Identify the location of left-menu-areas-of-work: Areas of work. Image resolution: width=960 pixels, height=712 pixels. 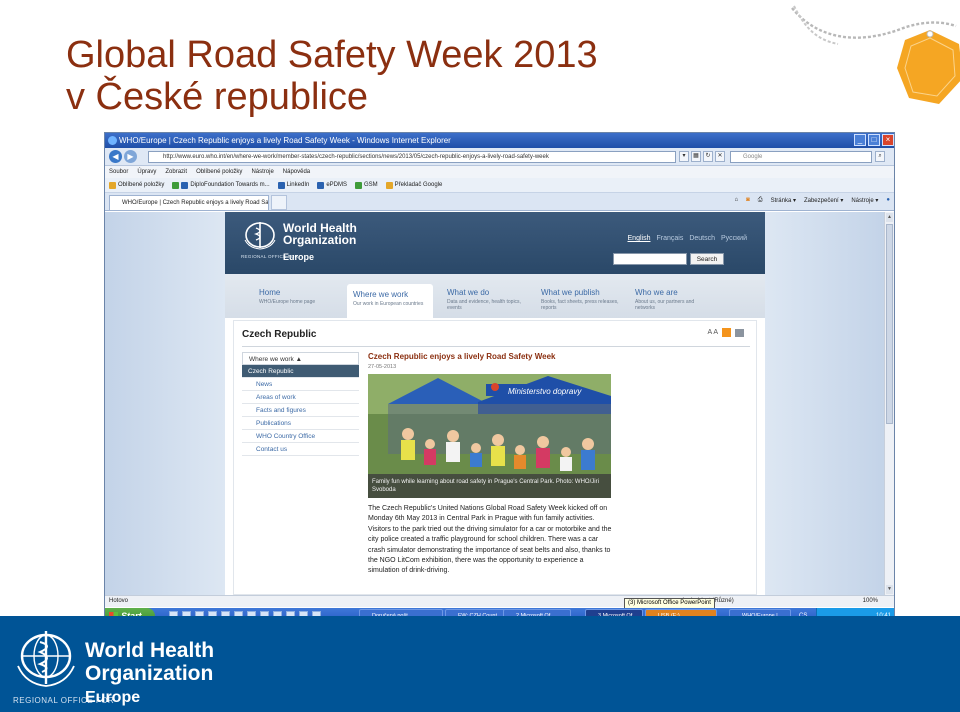
(300, 397).